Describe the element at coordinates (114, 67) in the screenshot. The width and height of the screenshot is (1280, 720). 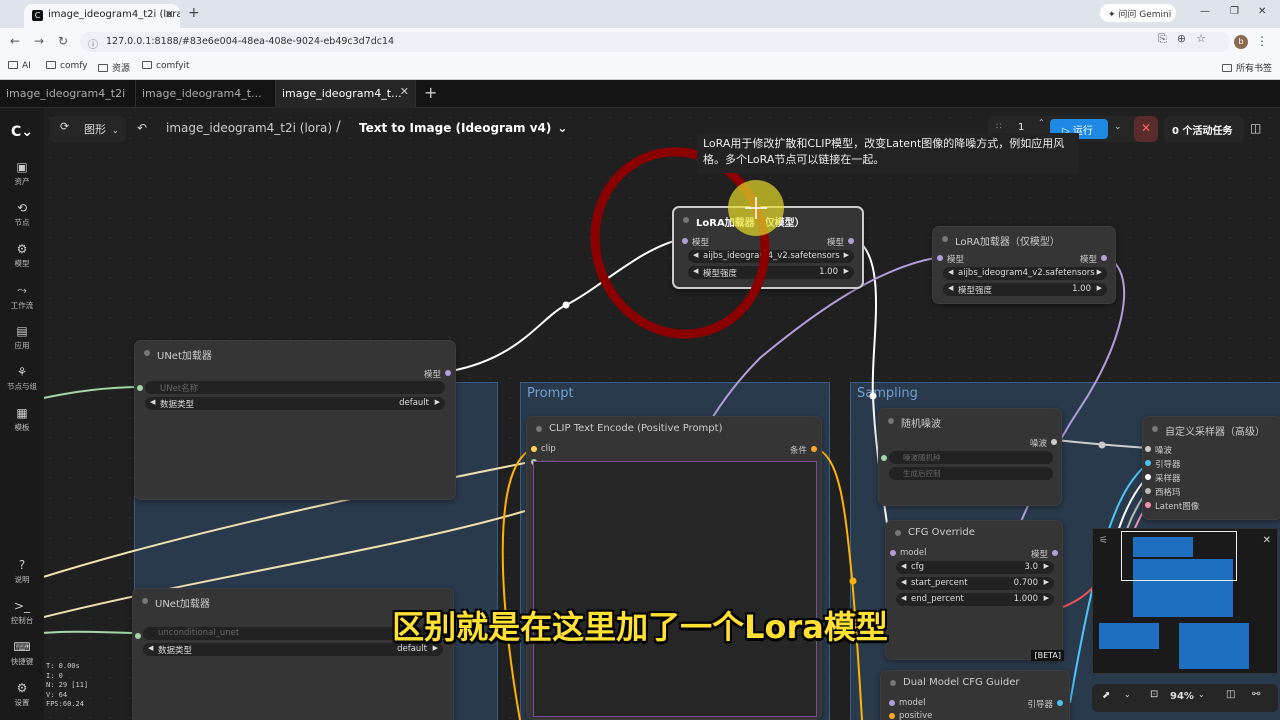
I see `bookmark-resources: 资源` at that location.